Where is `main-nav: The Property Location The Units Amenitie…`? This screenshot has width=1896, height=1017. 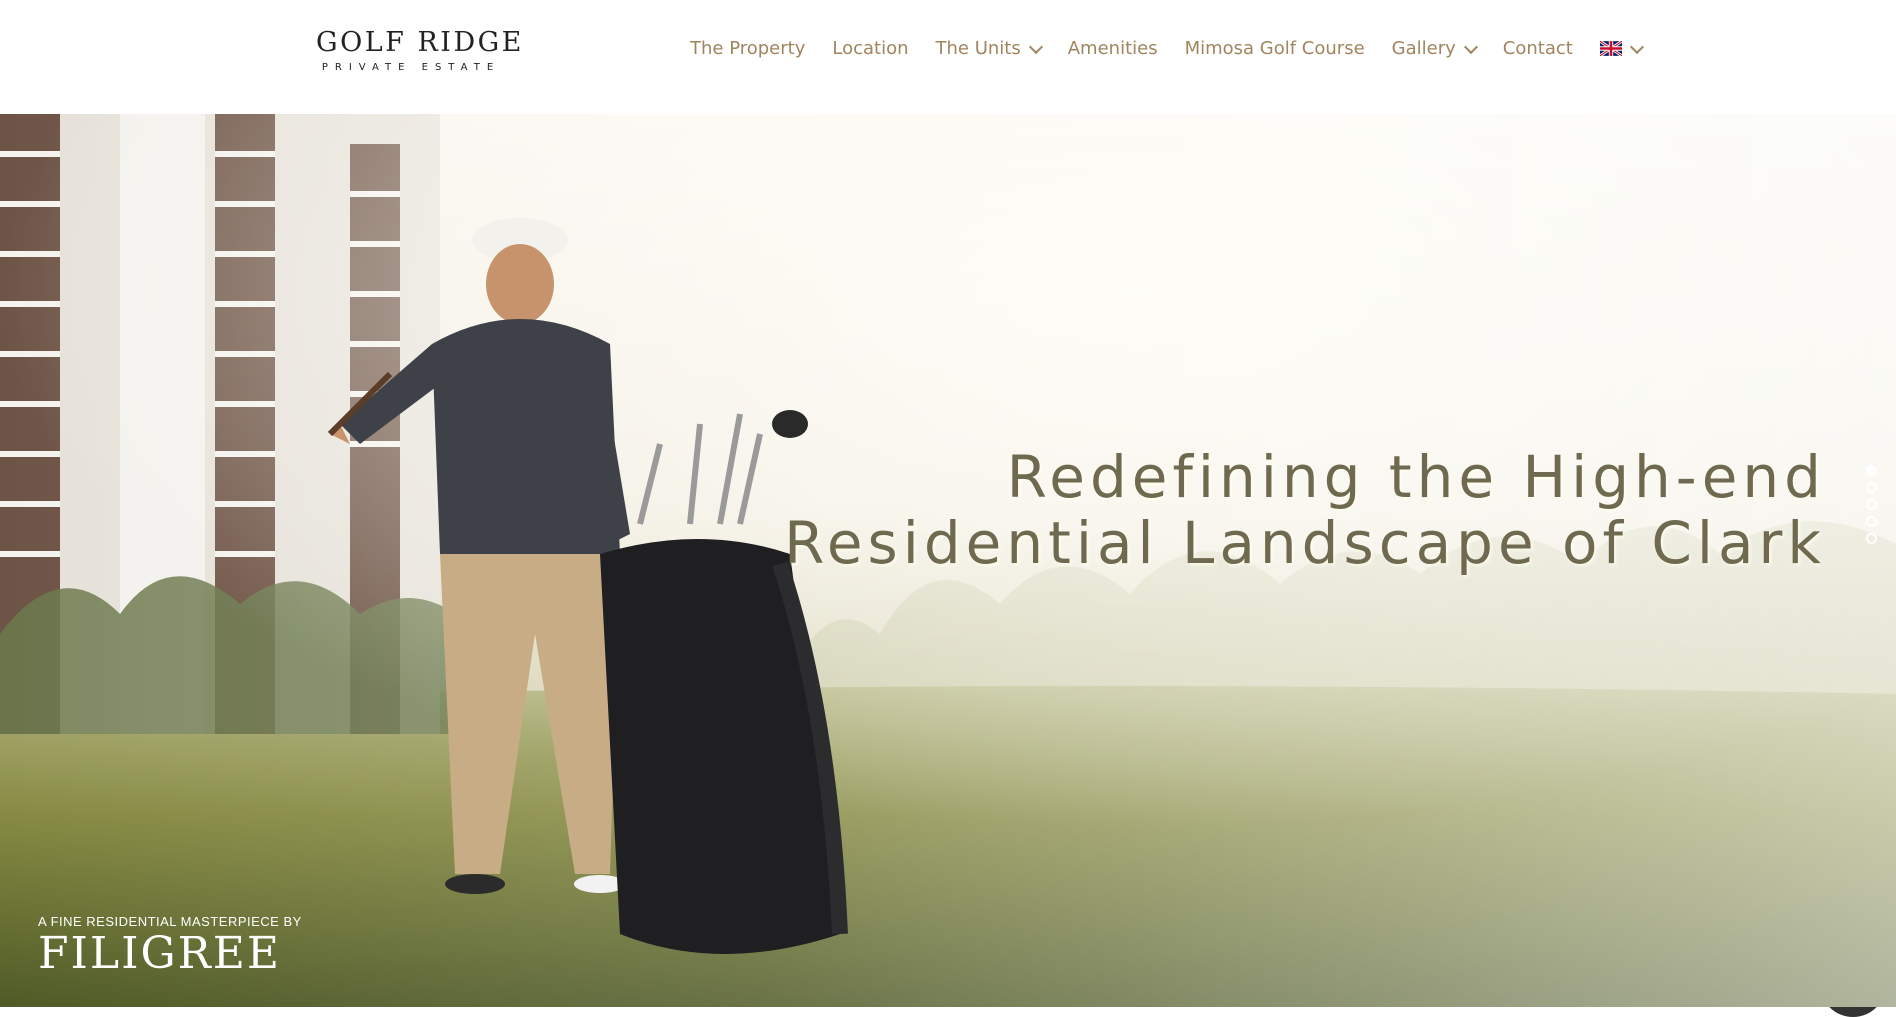 main-nav: The Property Location The Units Amenitie… is located at coordinates (1167, 48).